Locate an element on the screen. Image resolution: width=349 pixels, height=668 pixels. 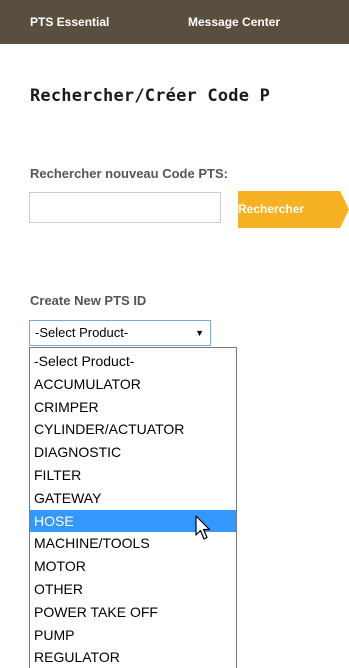
triangle-down-icon: ▼ is located at coordinates (199, 333).